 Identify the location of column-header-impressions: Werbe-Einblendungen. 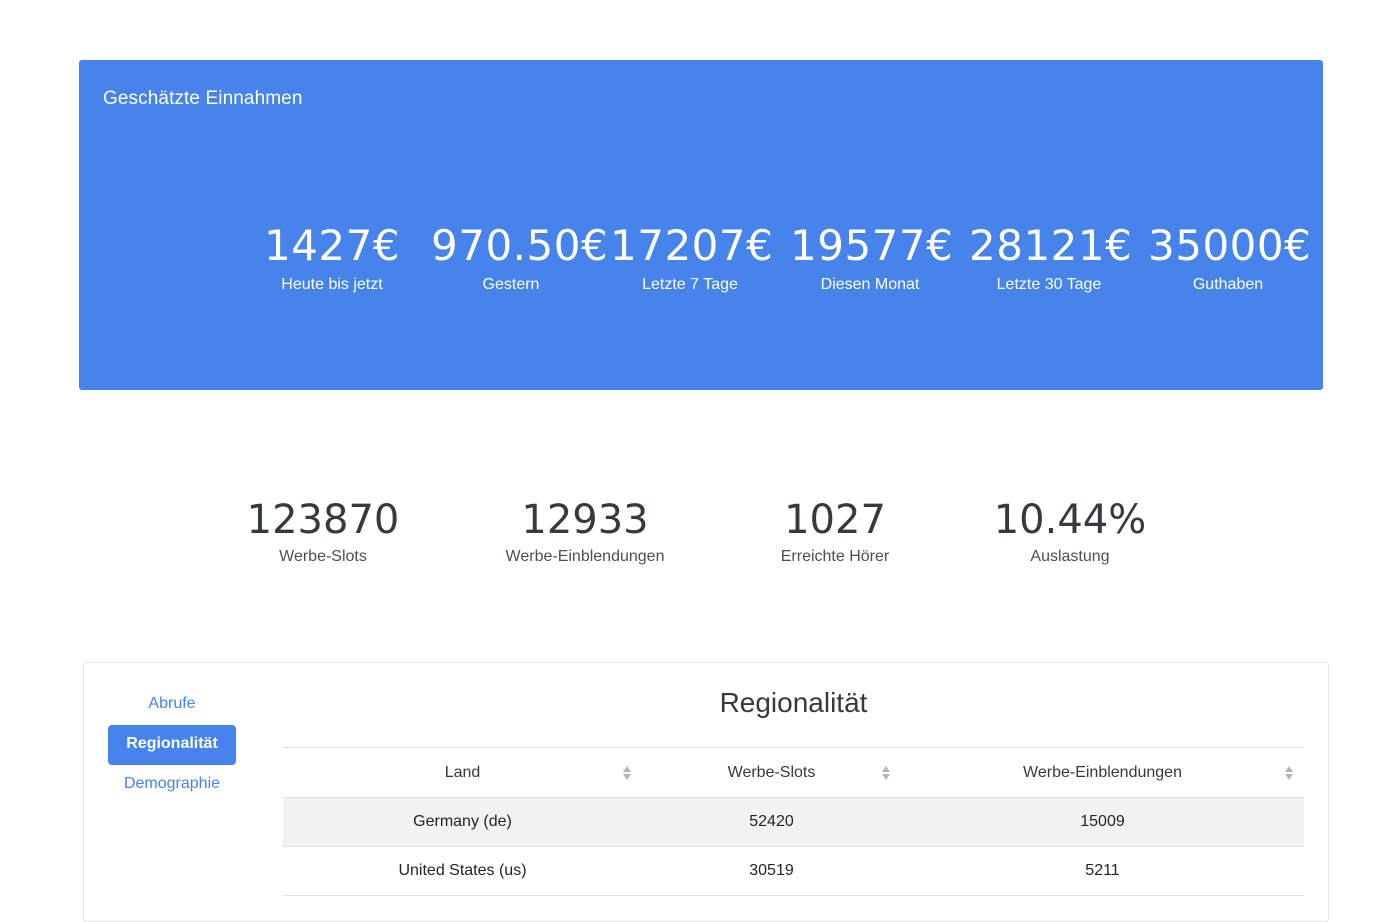
(1102, 772).